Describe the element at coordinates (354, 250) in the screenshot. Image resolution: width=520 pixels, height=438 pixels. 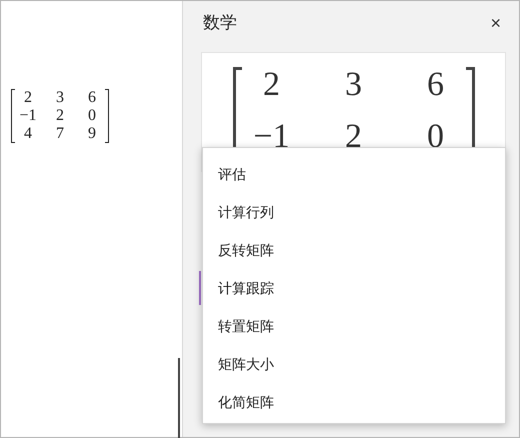
I see `menu-item: 反转矩阵` at that location.